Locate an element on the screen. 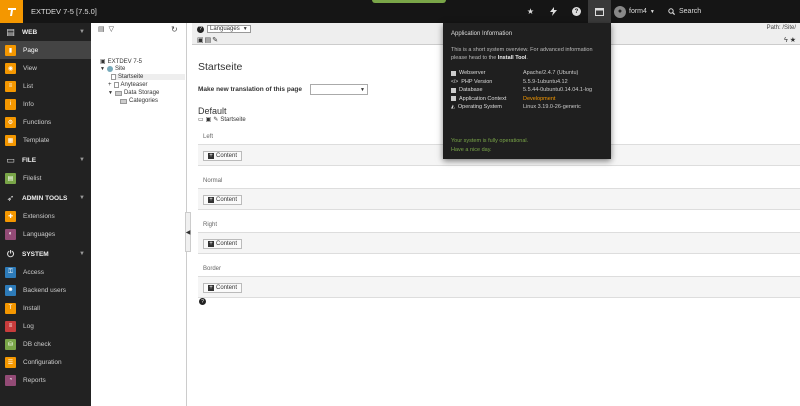 The height and width of the screenshot is (406, 800). functions-module-icon: ⚙ is located at coordinates (10, 122).